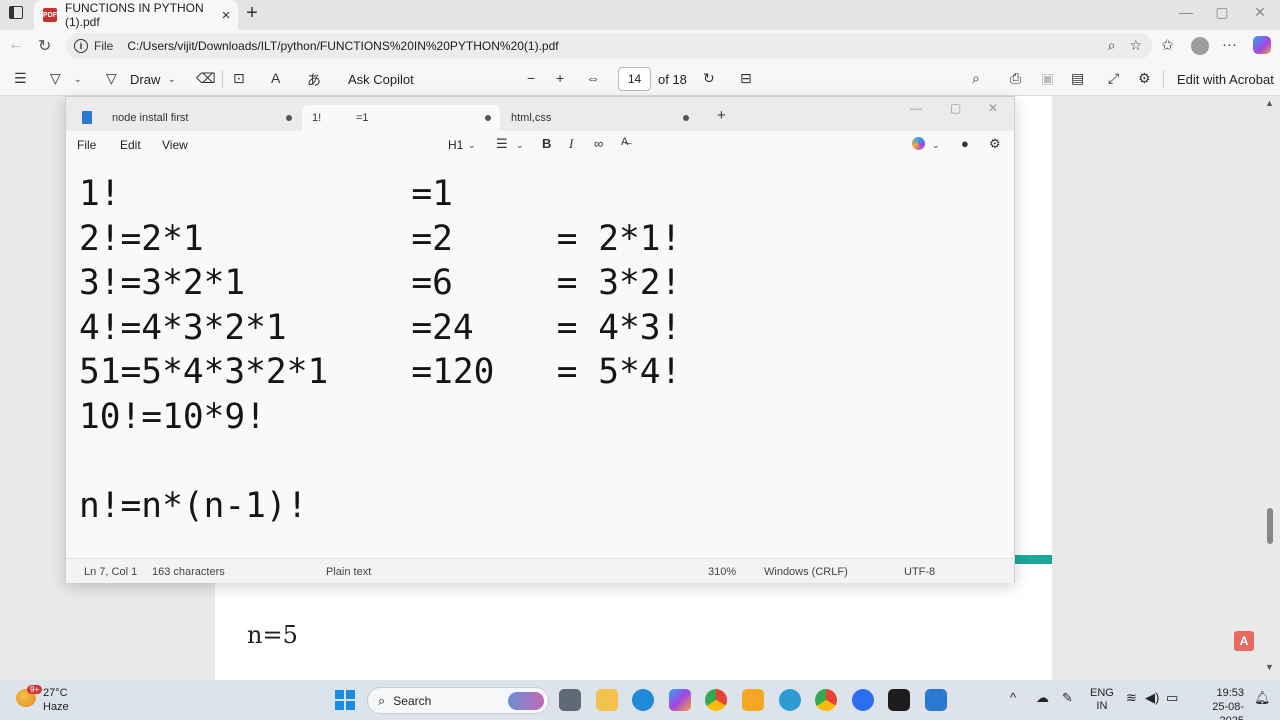 The width and height of the screenshot is (1280, 720). Describe the element at coordinates (239, 78) in the screenshot. I see `text-box-icon: ⊡` at that location.